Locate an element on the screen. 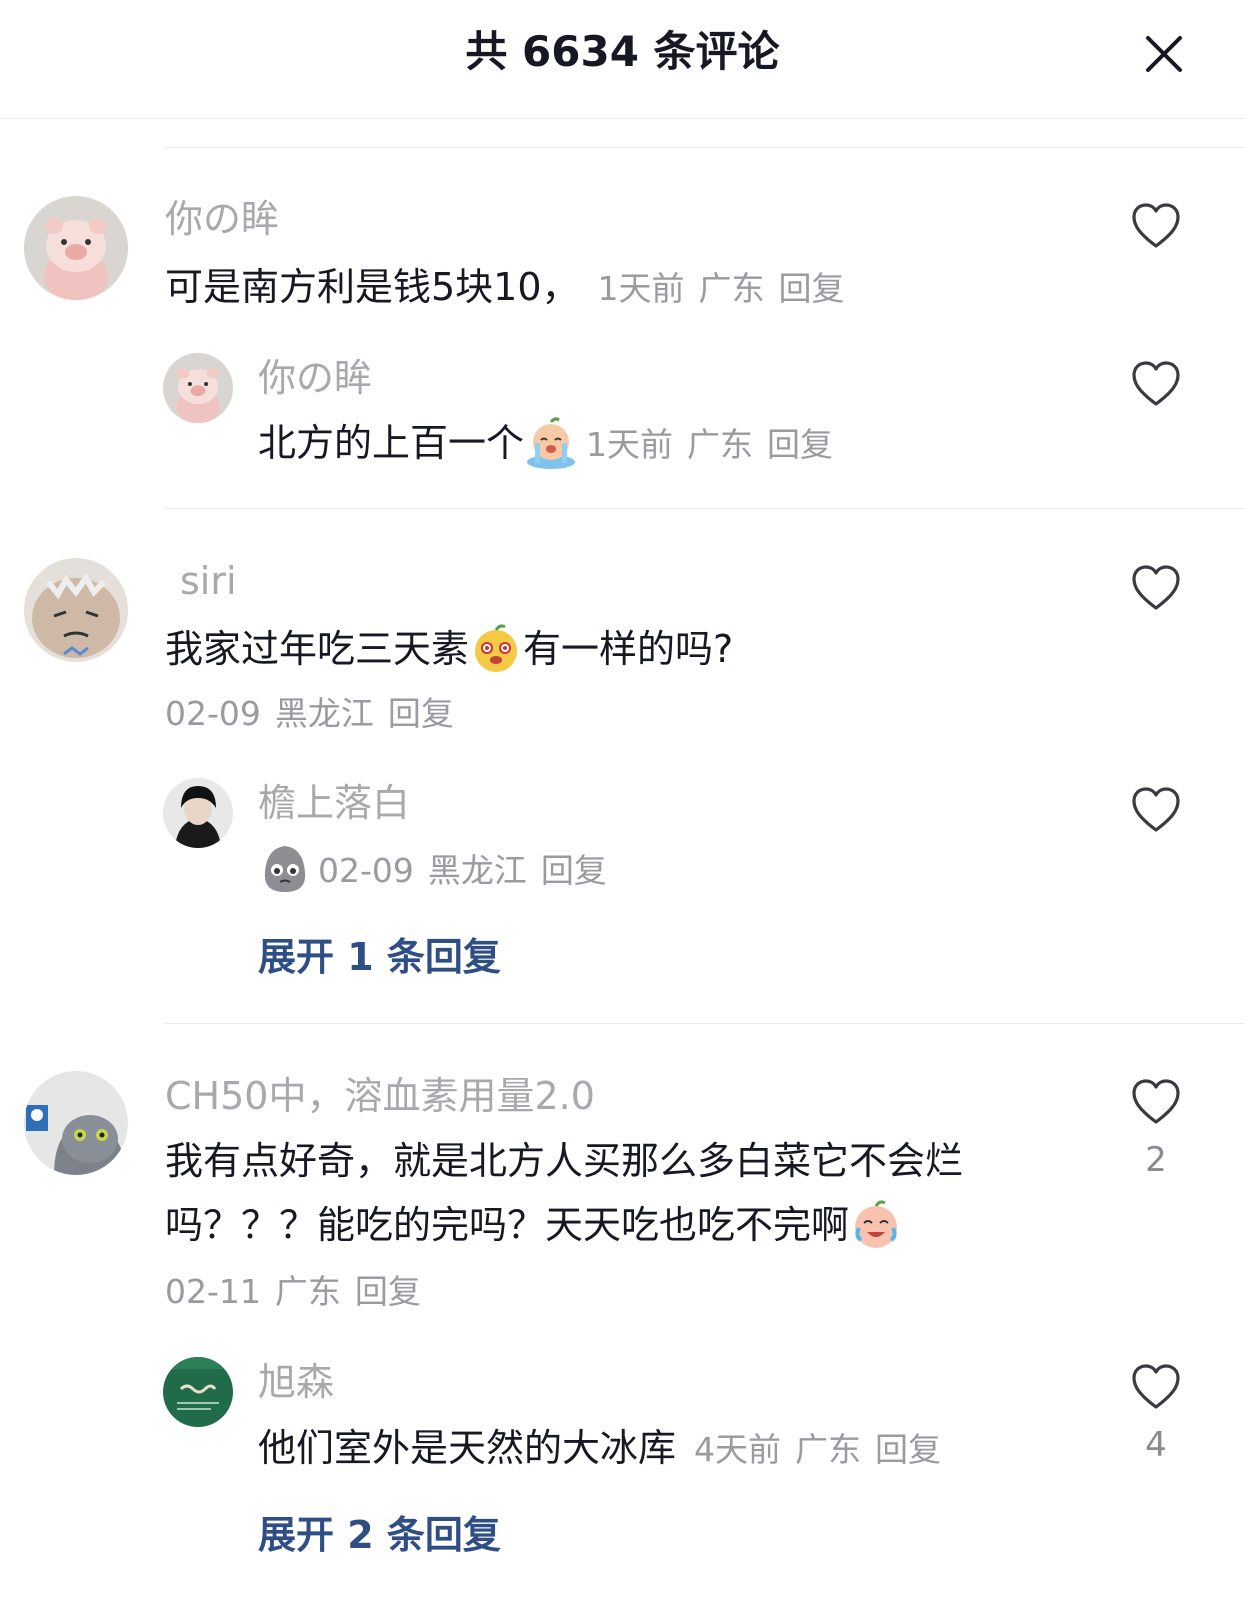  sad-emoji-icon is located at coordinates (285, 869).